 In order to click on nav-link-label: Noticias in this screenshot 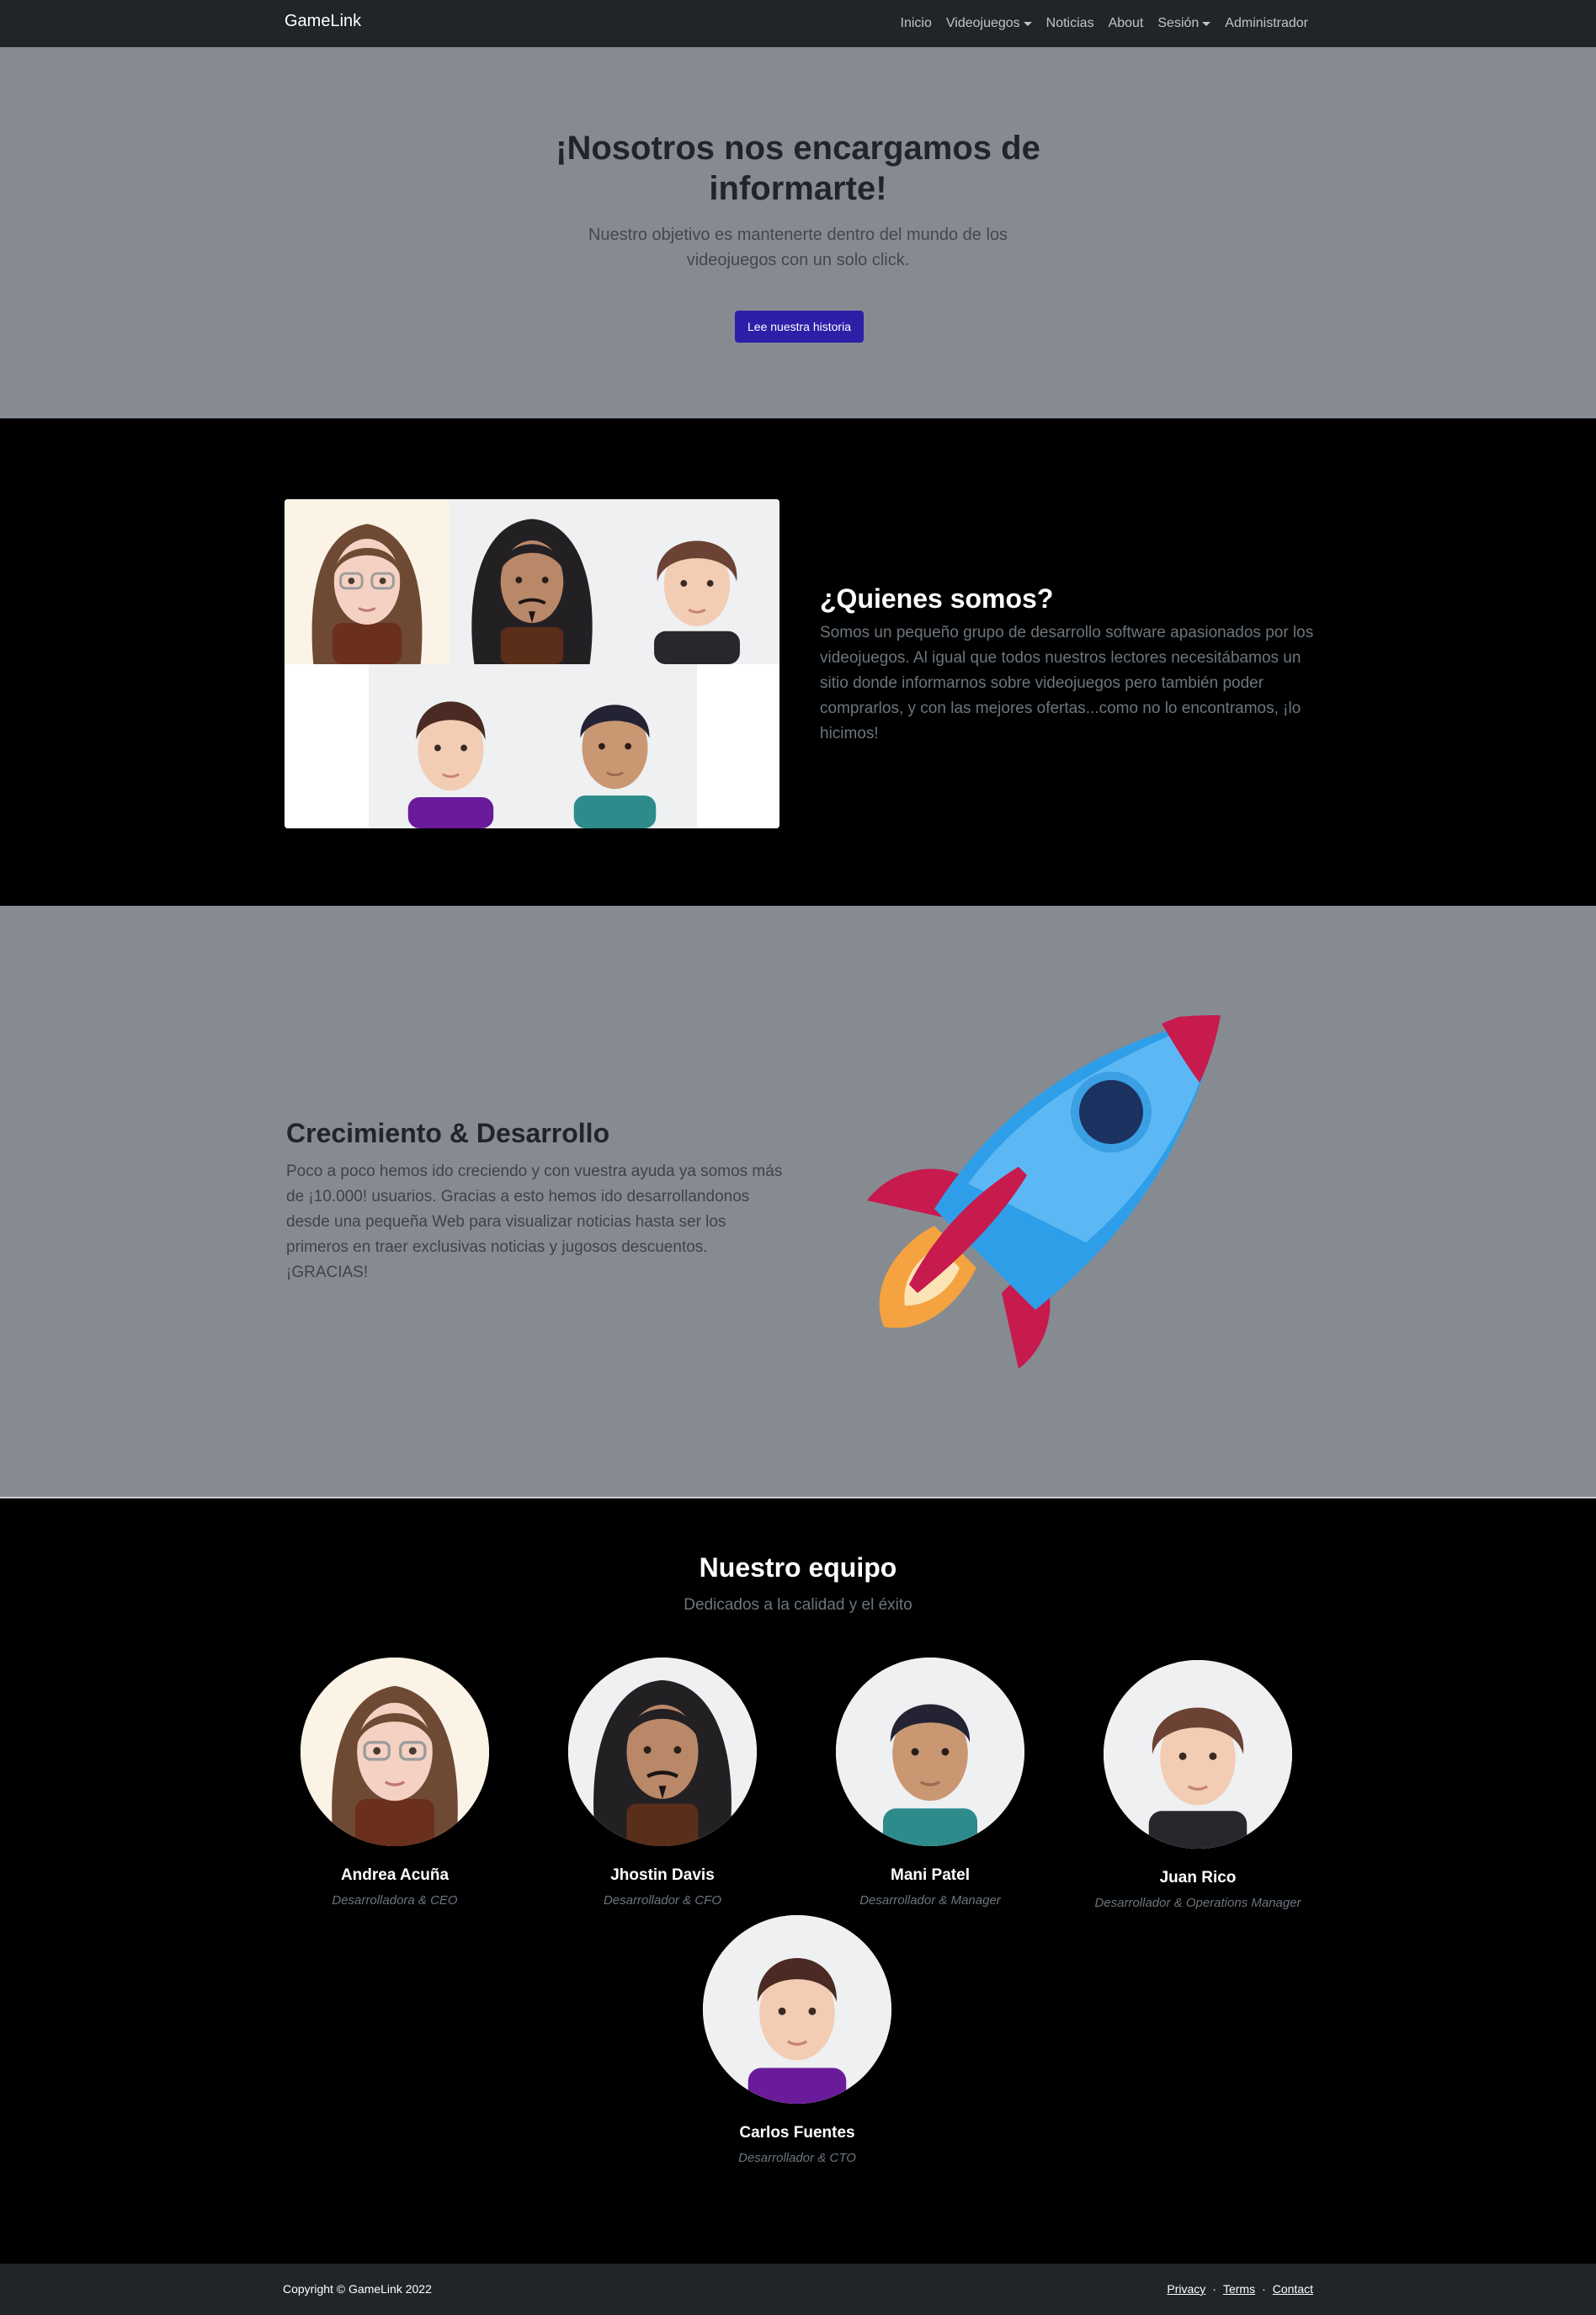, I will do `click(1069, 23)`.